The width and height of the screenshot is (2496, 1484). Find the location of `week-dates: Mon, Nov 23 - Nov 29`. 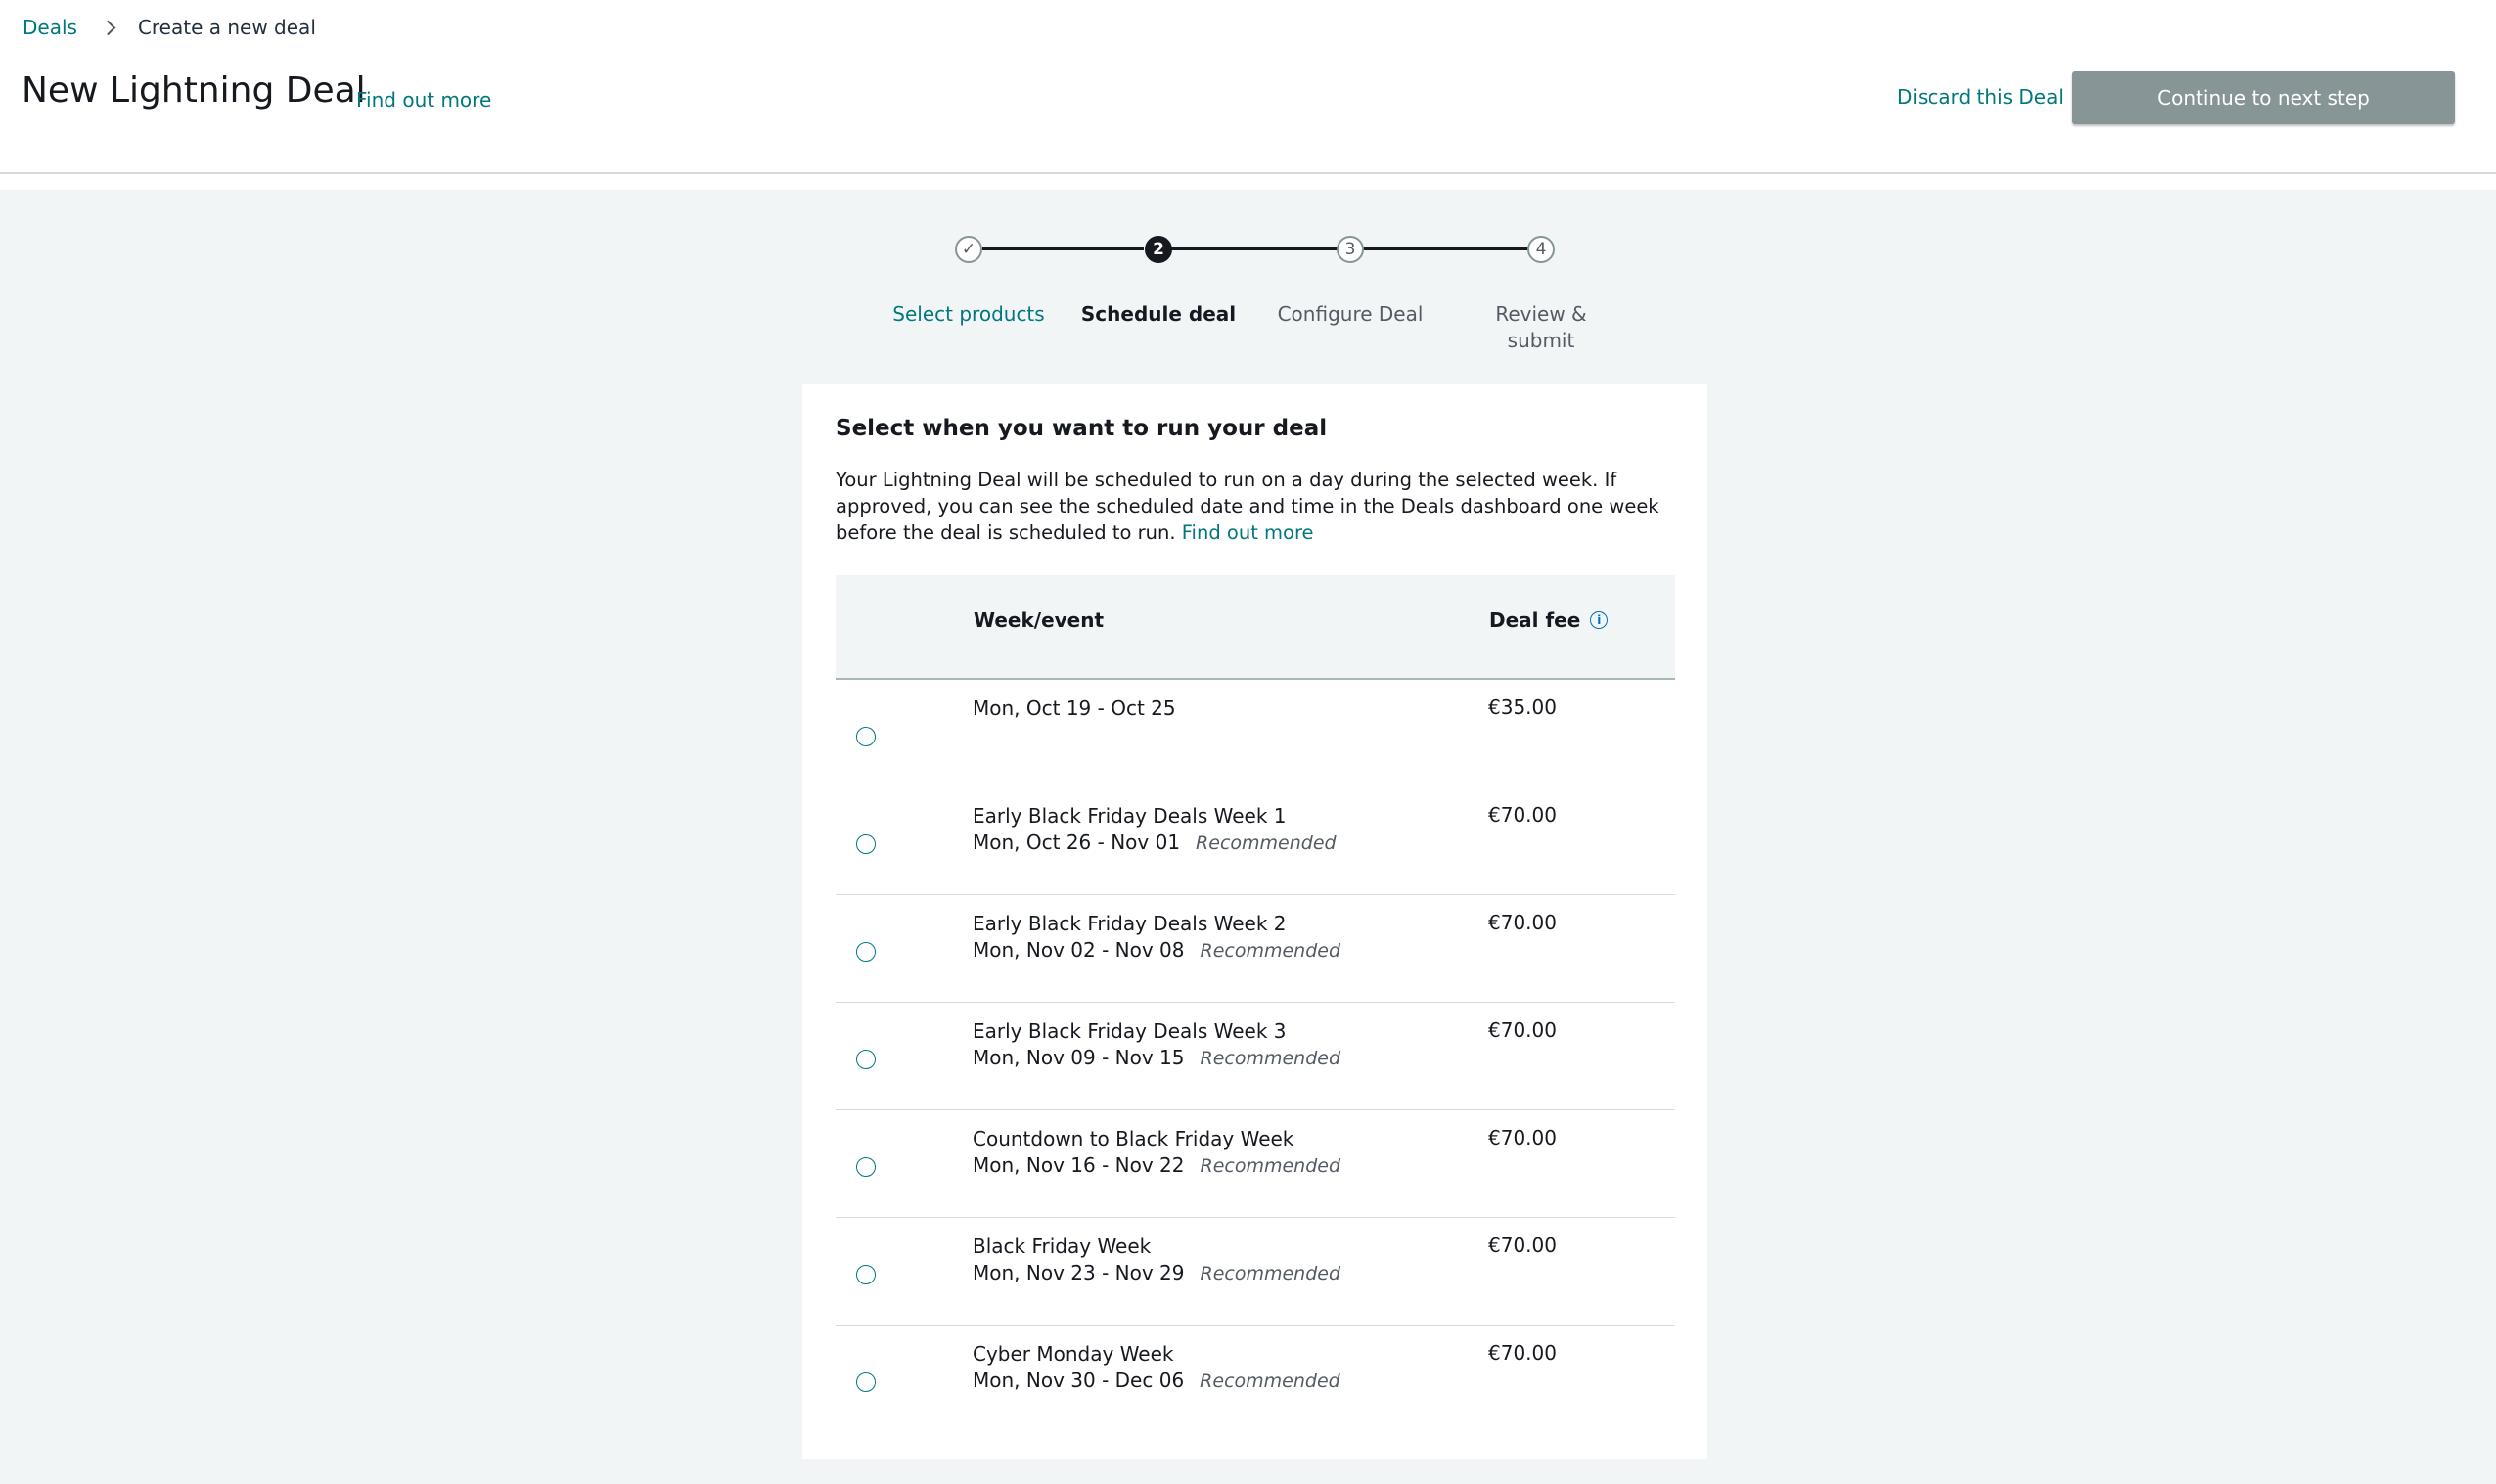

week-dates: Mon, Nov 23 - Nov 29 is located at coordinates (1079, 1272).